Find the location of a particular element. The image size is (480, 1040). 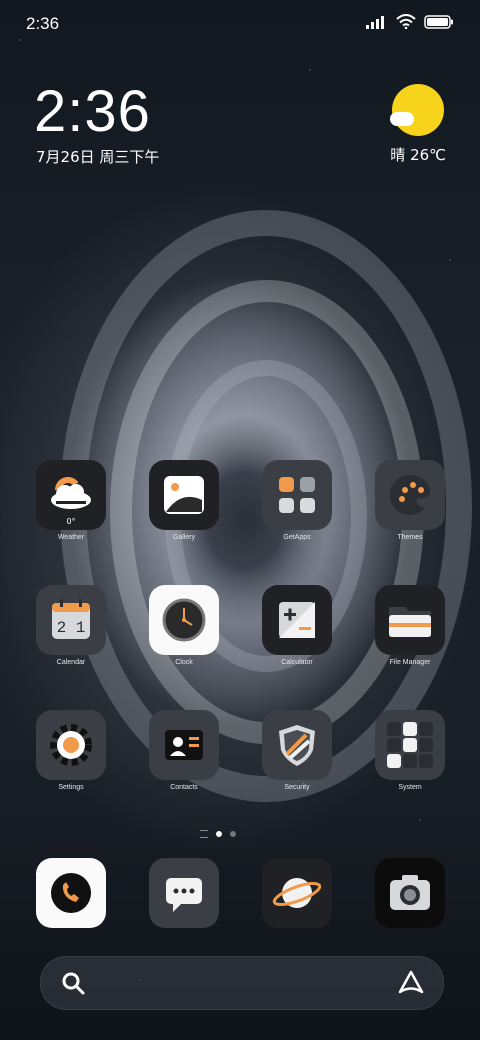

app-weather: 0° Weather is located at coordinates (71, 500).